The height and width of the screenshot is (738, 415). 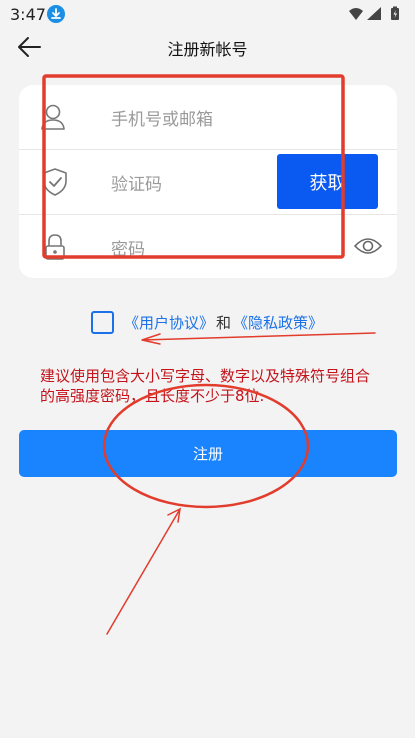 I want to click on signal-icon, so click(x=374, y=13).